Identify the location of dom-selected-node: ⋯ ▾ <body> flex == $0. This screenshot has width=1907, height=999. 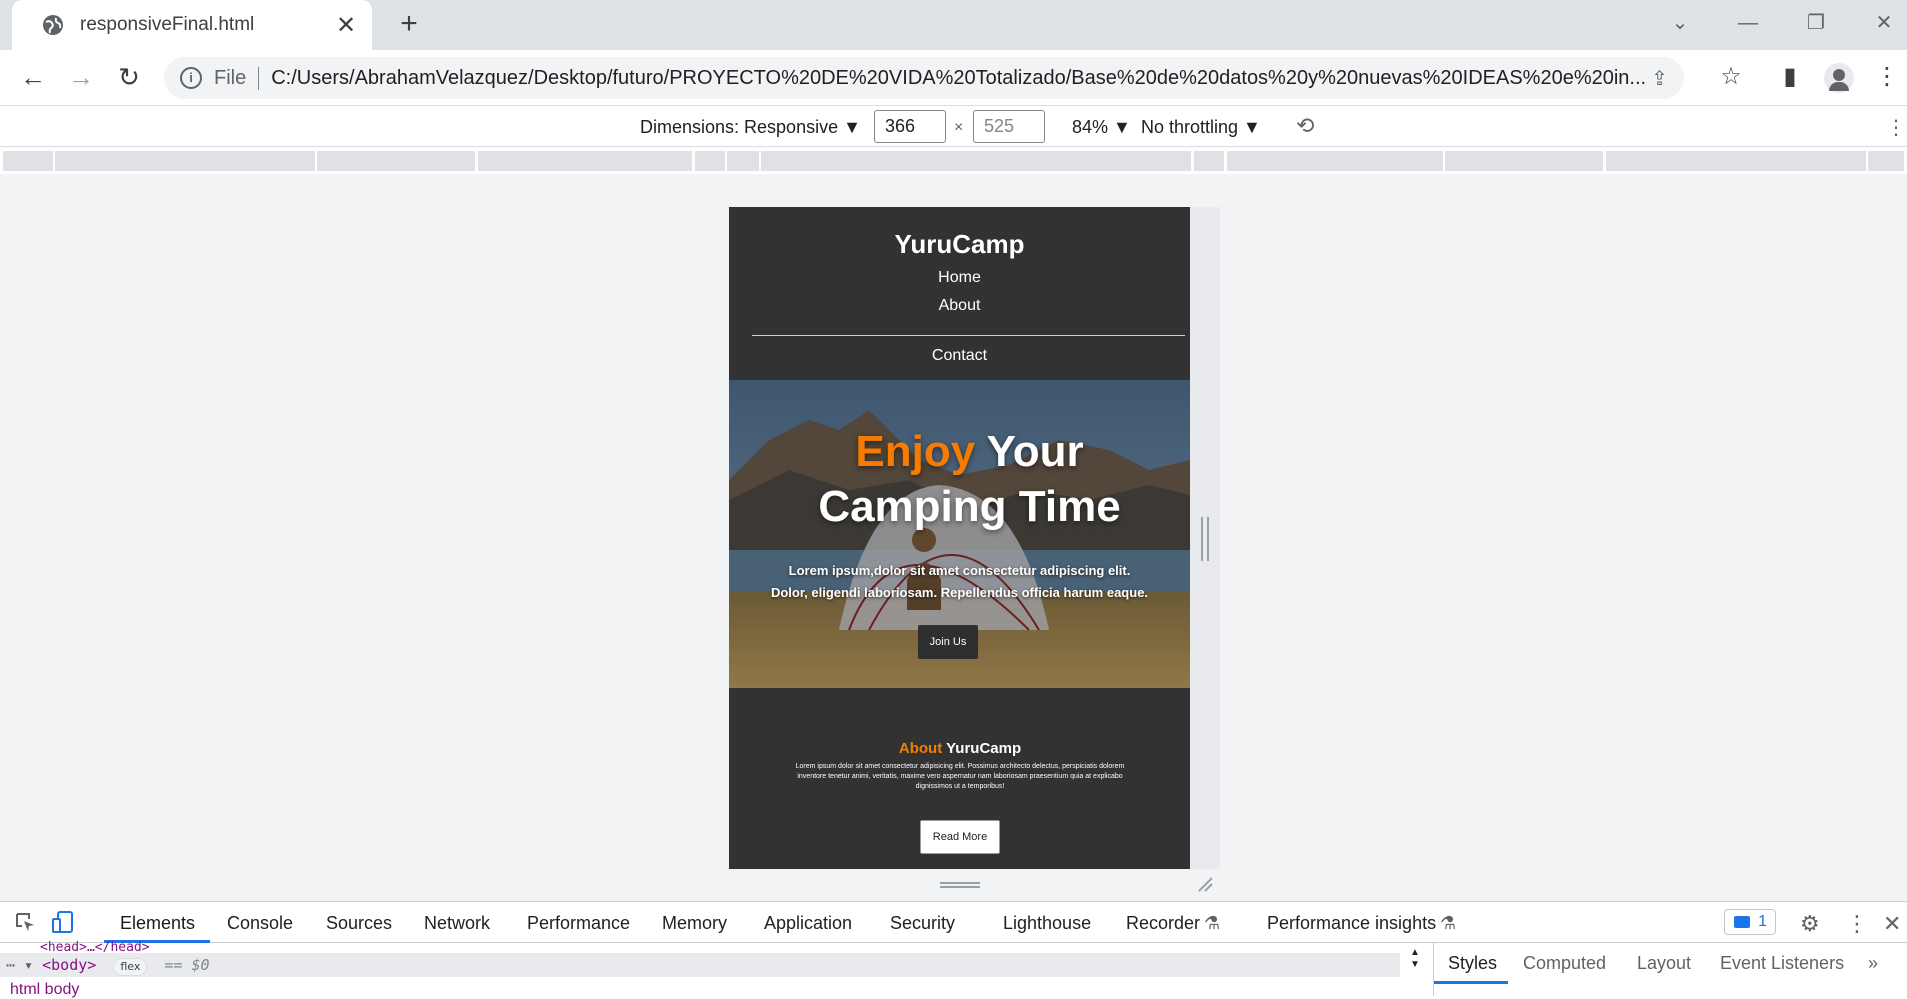
(700, 965).